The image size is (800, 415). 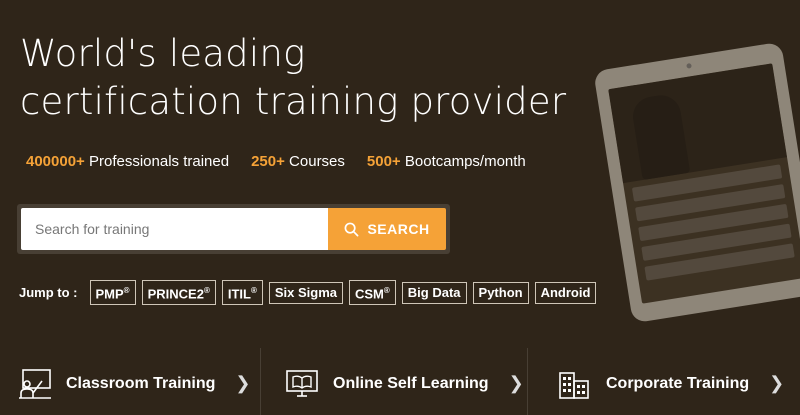 I want to click on stat-courses: 250+ Courses, so click(x=298, y=161).